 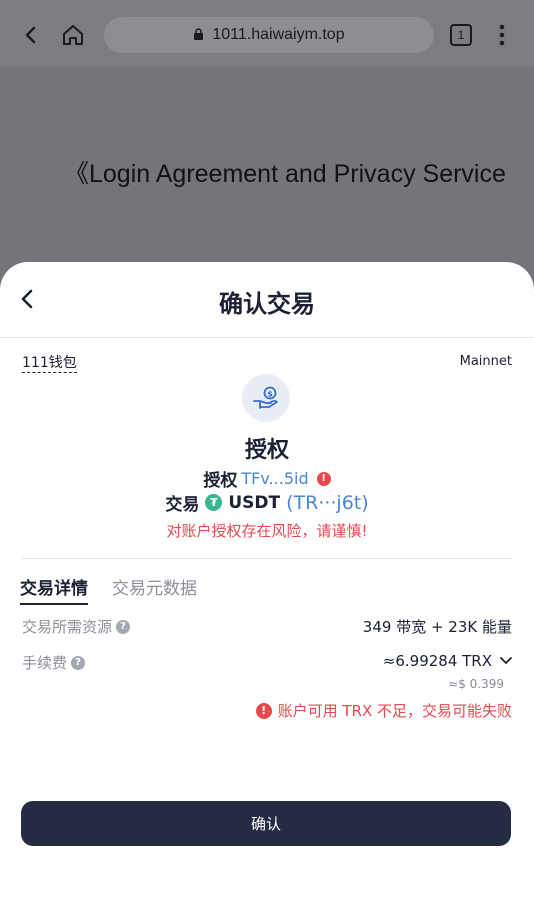 I want to click on confirm-button: 确认, so click(x=266, y=823).